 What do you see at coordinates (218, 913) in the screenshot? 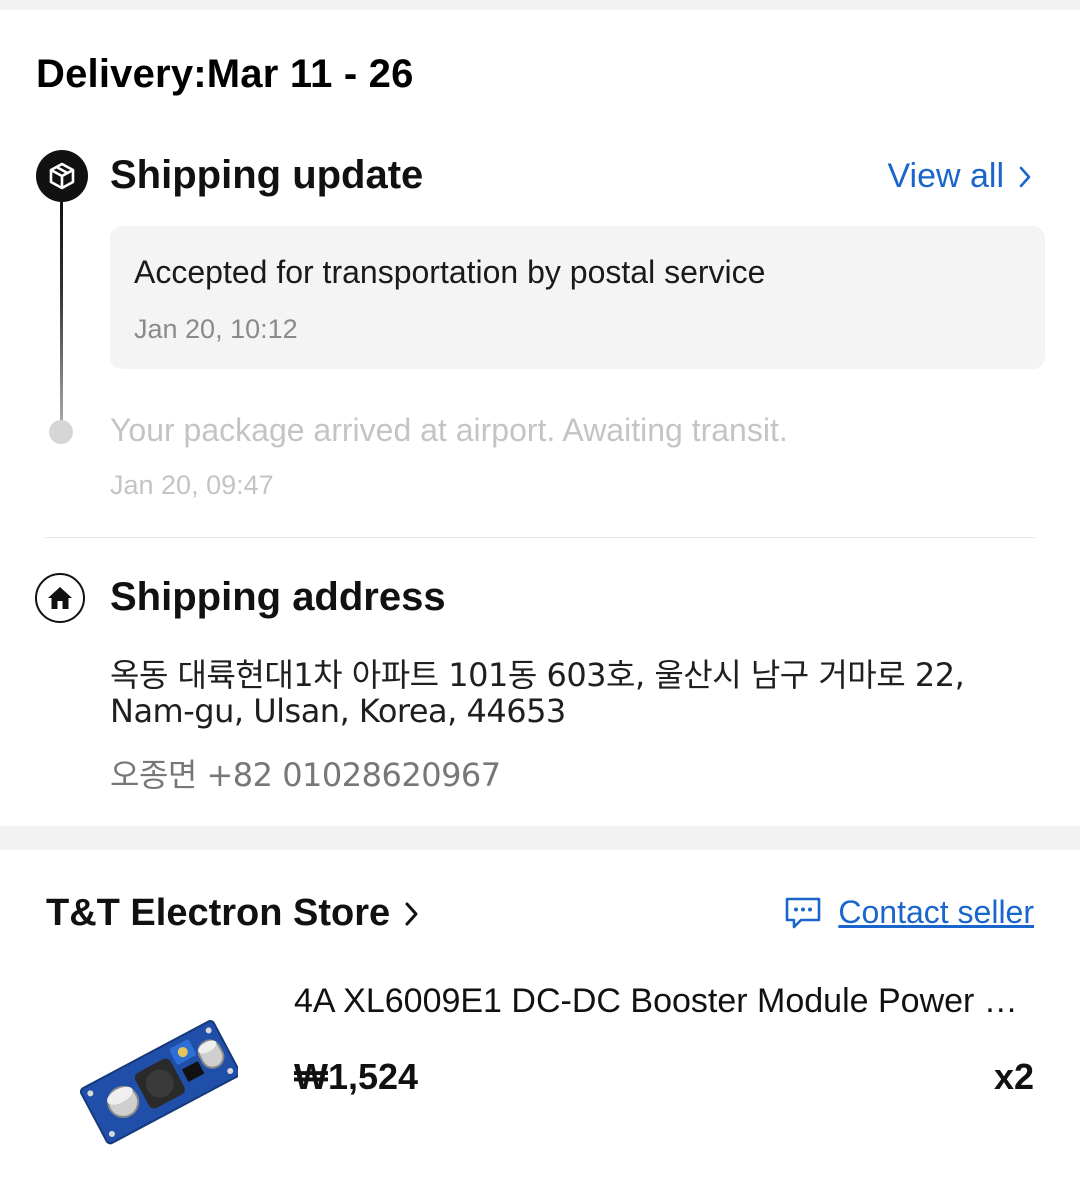
I see `store-name: T&T Electron Store` at bounding box center [218, 913].